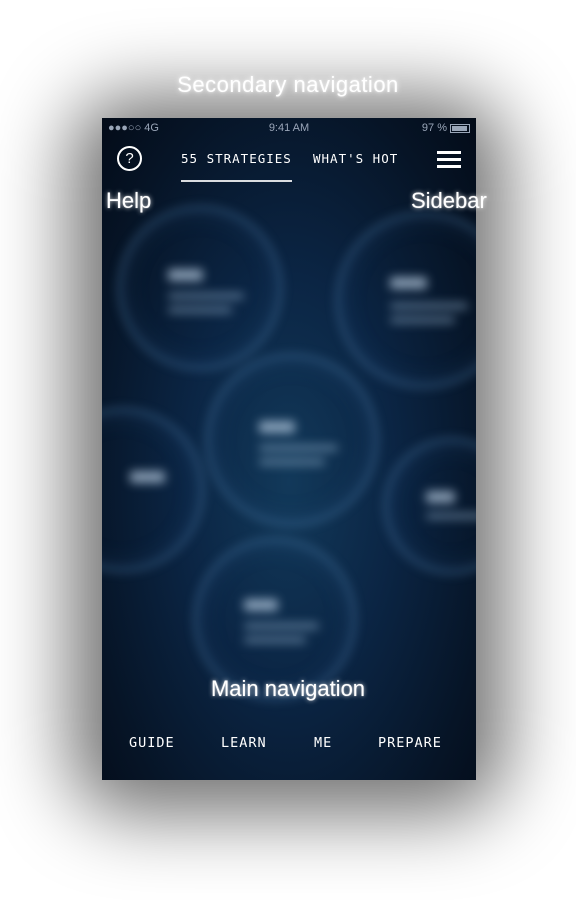  What do you see at coordinates (288, 84) in the screenshot?
I see `secondary-navigation-annotation: Secondary navigation` at bounding box center [288, 84].